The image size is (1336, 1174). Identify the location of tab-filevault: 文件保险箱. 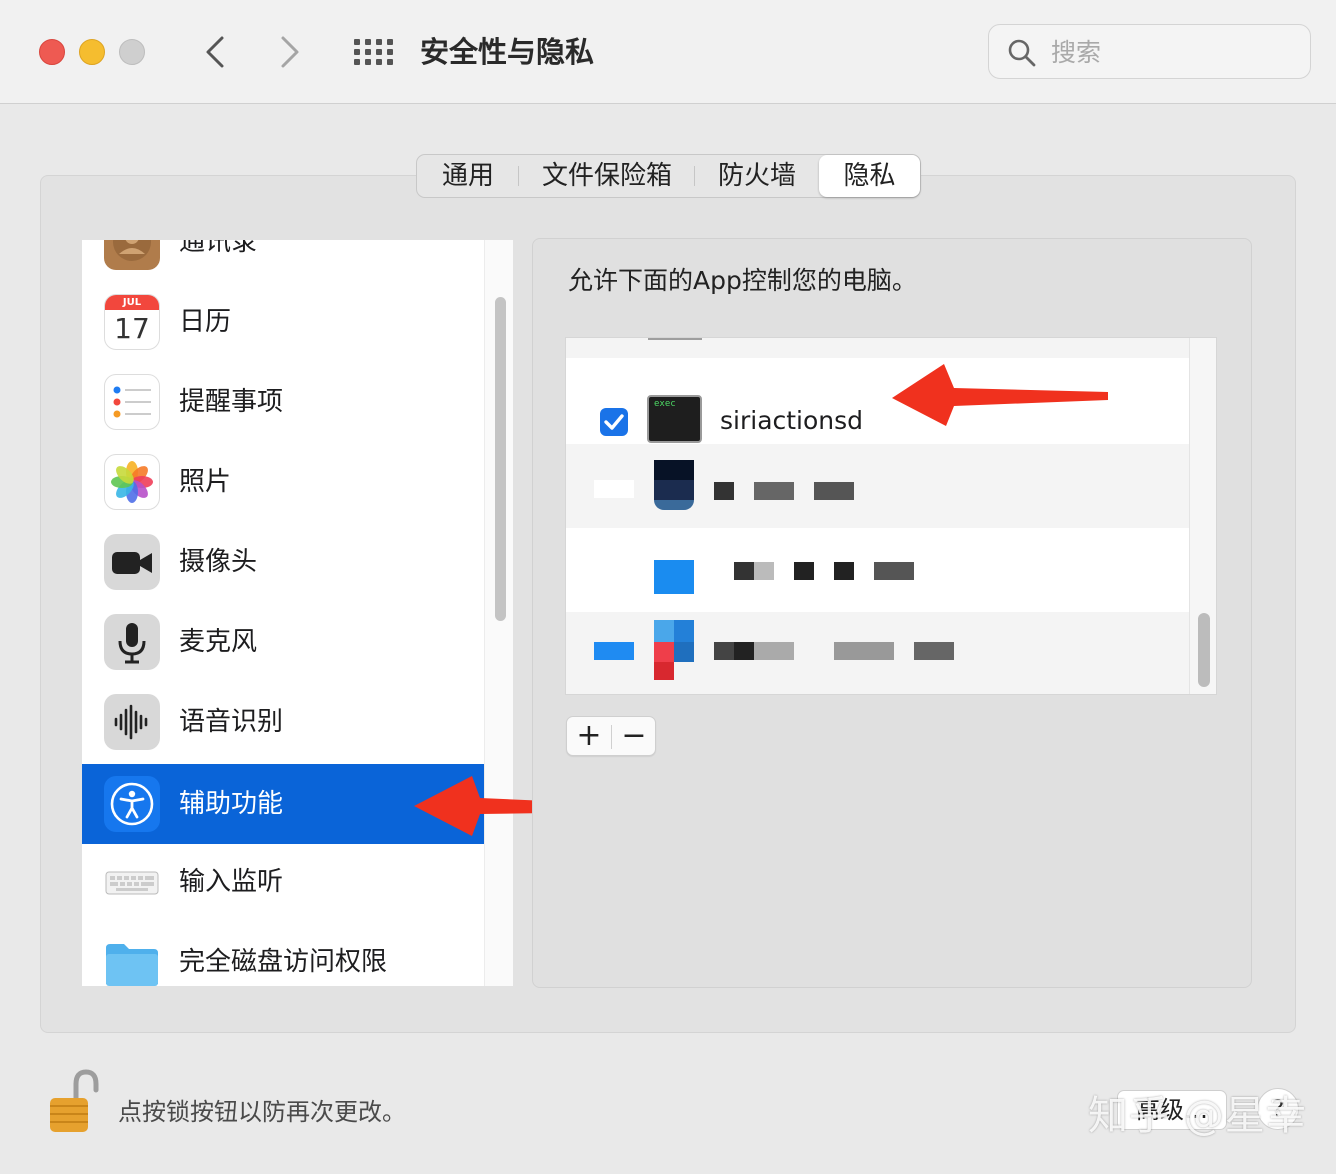
(607, 176).